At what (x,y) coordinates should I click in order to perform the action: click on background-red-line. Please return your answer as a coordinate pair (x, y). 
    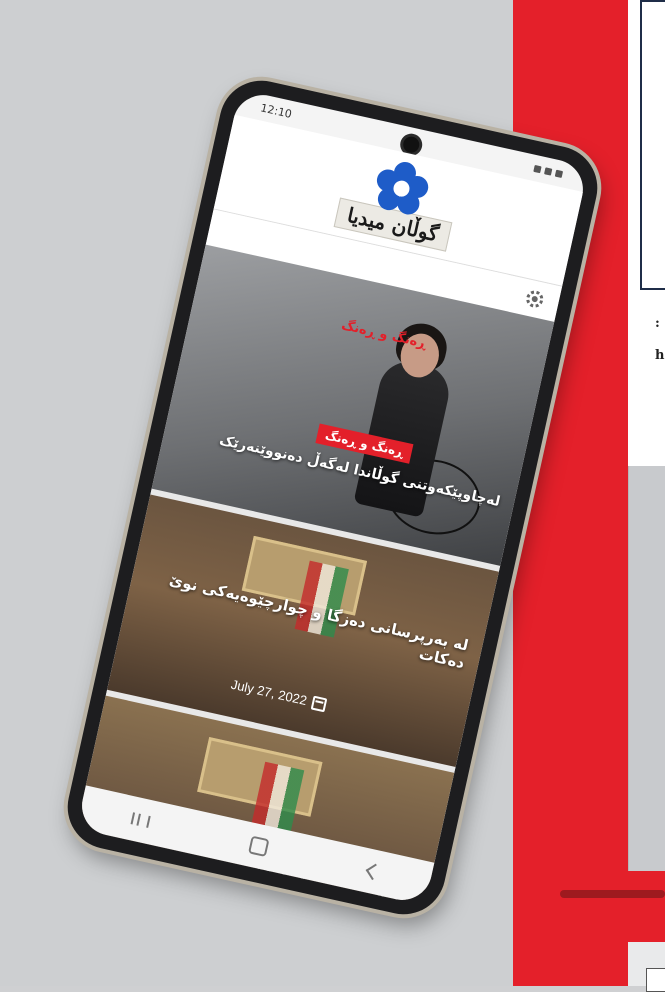
    Looking at the image, I should click on (612, 894).